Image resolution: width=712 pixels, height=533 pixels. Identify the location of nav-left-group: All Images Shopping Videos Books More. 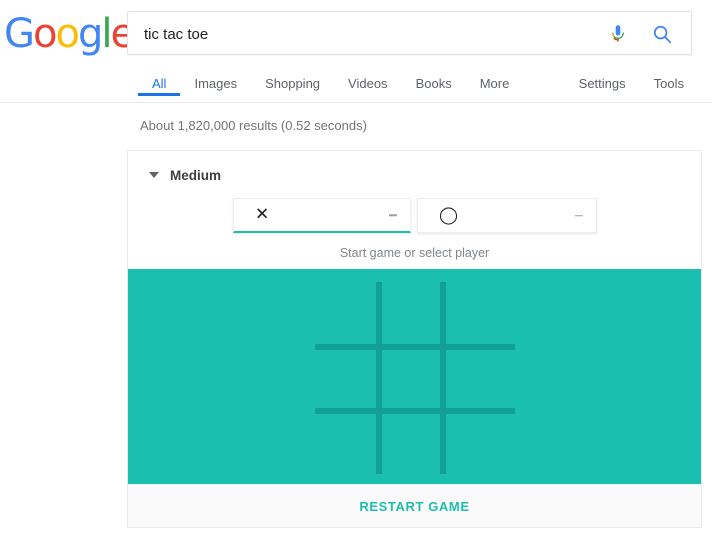
(330, 82).